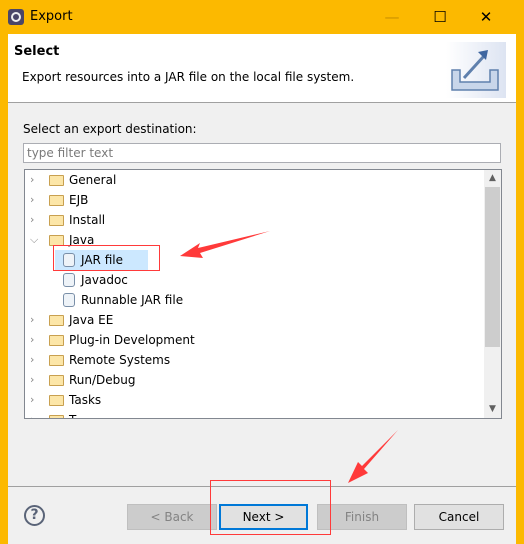  Describe the element at coordinates (85, 400) in the screenshot. I see `tree-item-label: Tasks` at that location.